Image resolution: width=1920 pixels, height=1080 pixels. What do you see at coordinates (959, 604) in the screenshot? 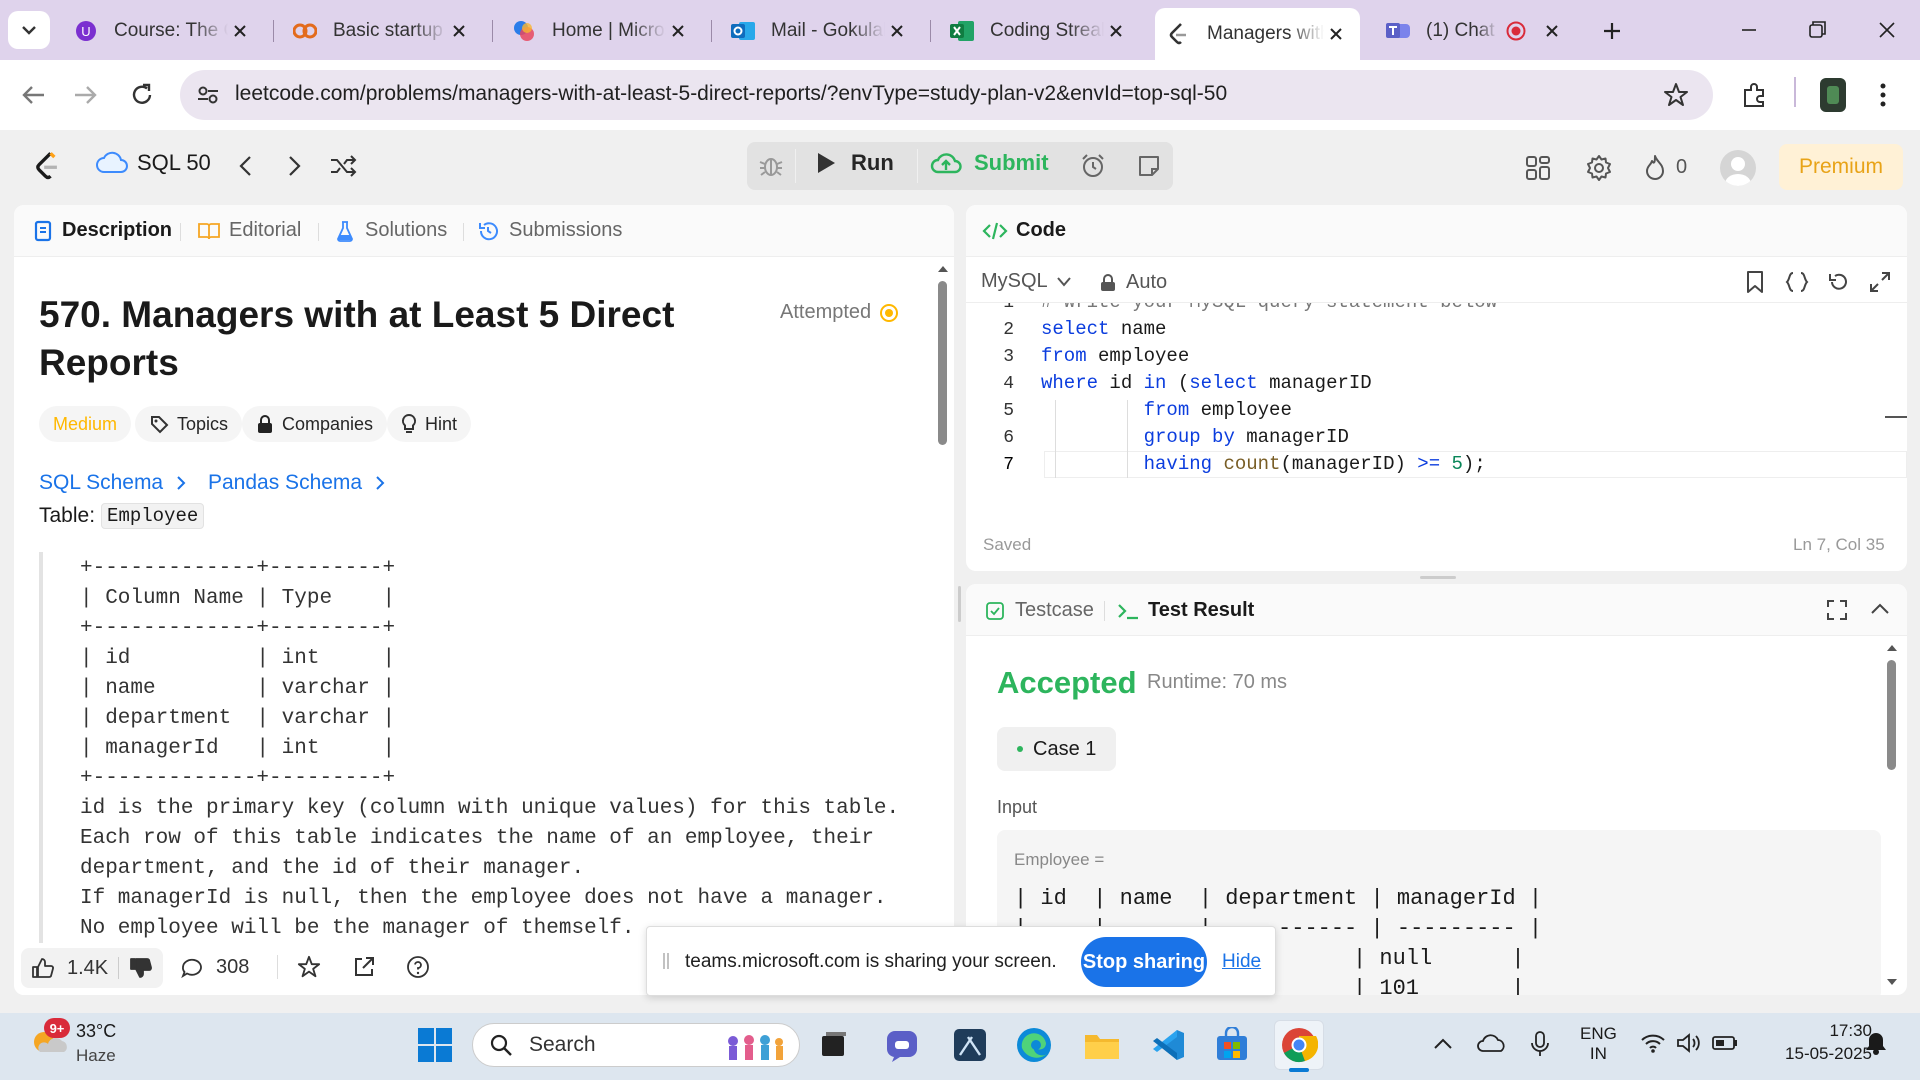
I see `panel-resize-handle-vertical` at bounding box center [959, 604].